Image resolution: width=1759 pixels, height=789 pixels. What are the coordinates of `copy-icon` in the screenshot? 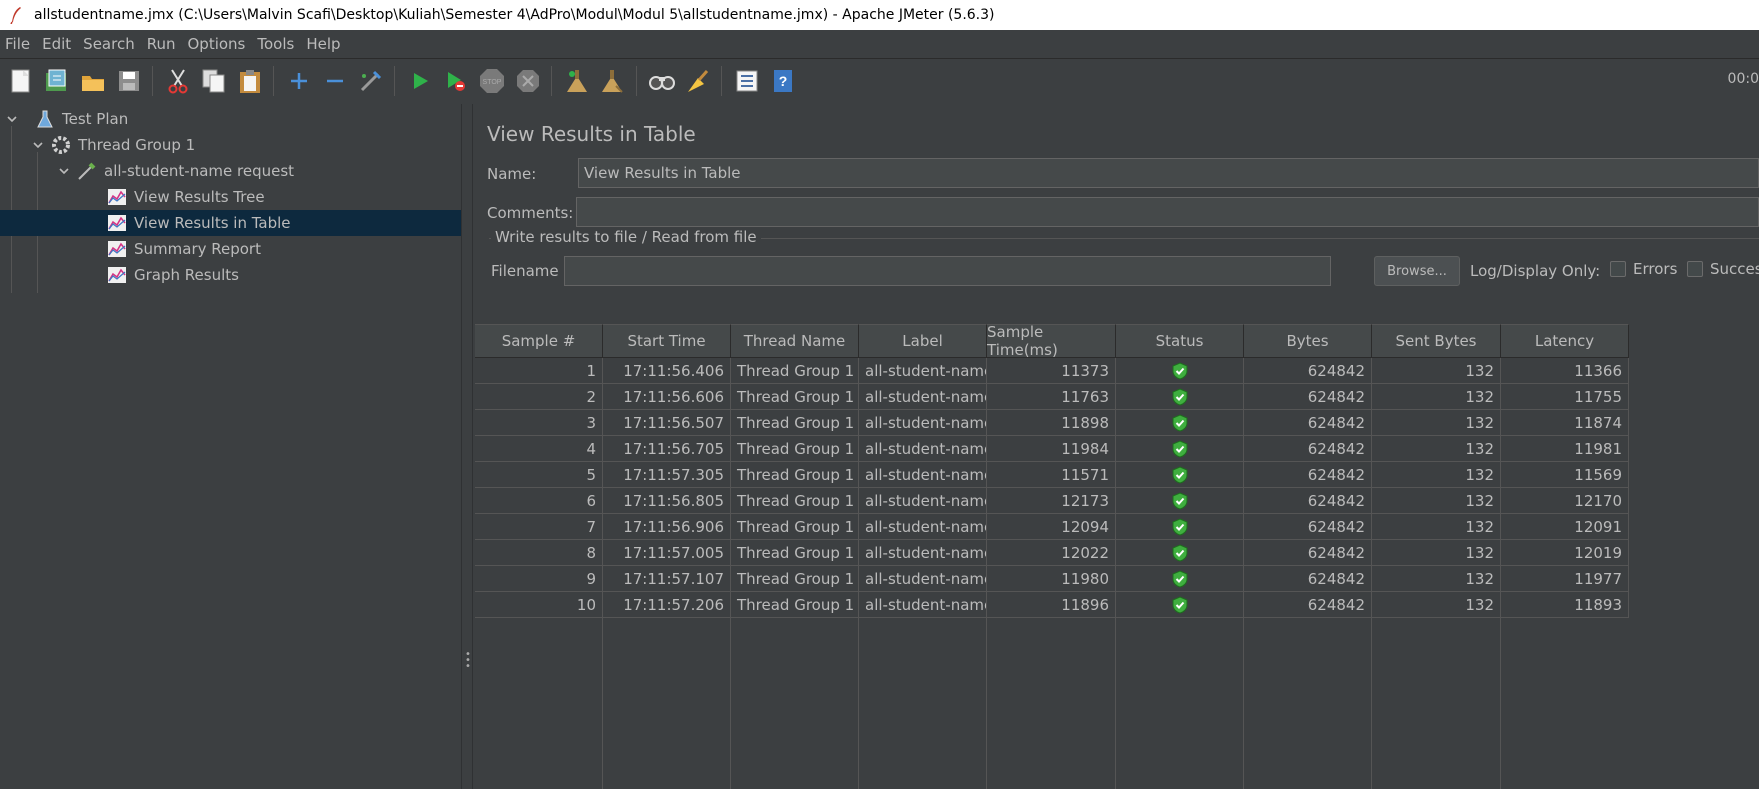 It's located at (214, 81).